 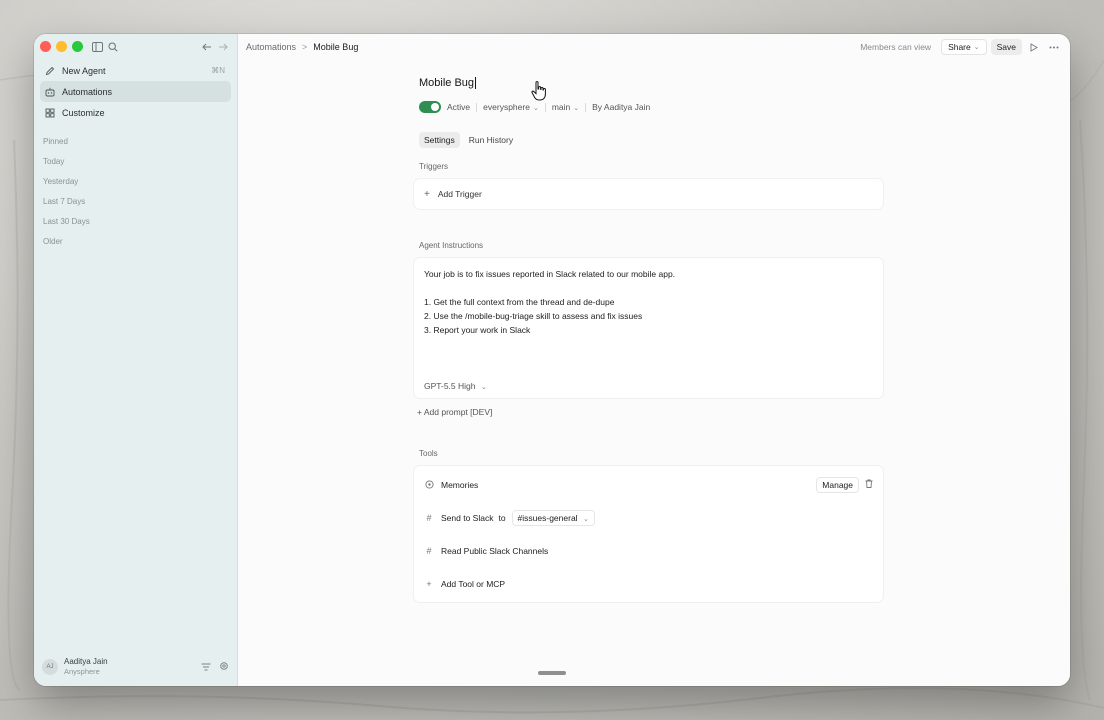 What do you see at coordinates (434, 166) in the screenshot?
I see `triggers-label: Triggers` at bounding box center [434, 166].